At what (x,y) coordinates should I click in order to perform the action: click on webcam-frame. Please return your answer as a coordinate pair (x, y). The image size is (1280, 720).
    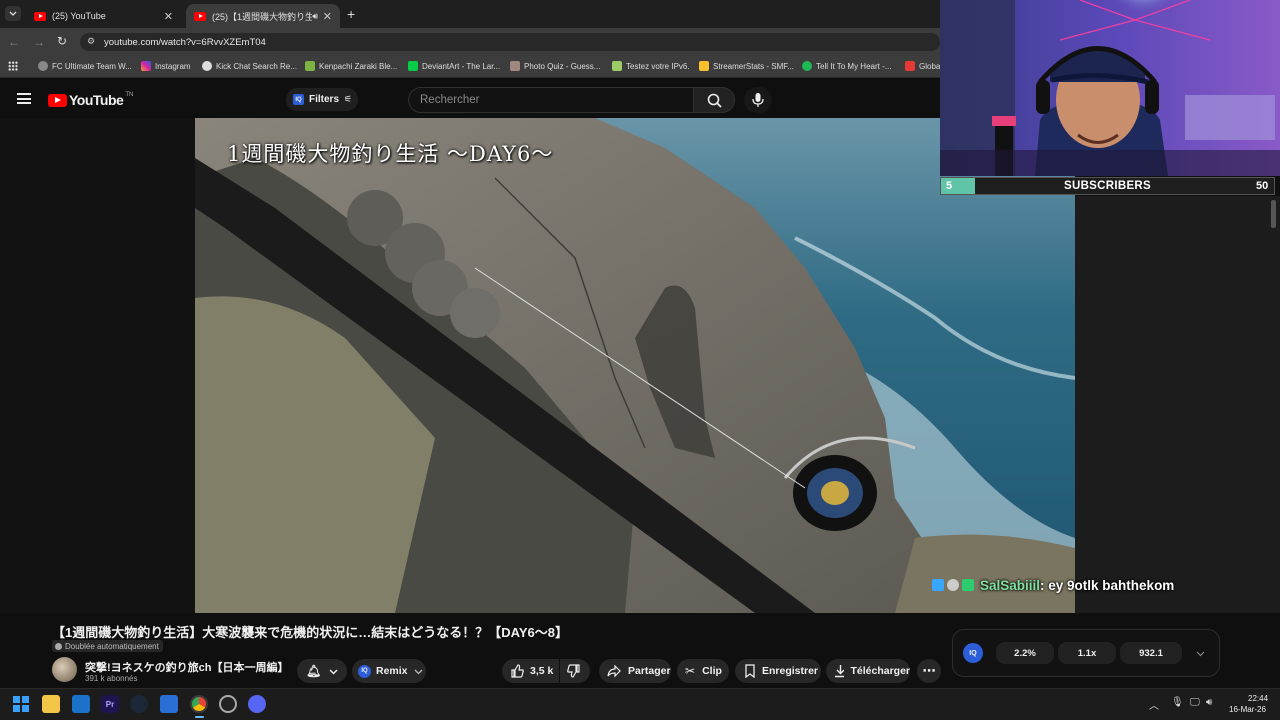
    Looking at the image, I should click on (1110, 88).